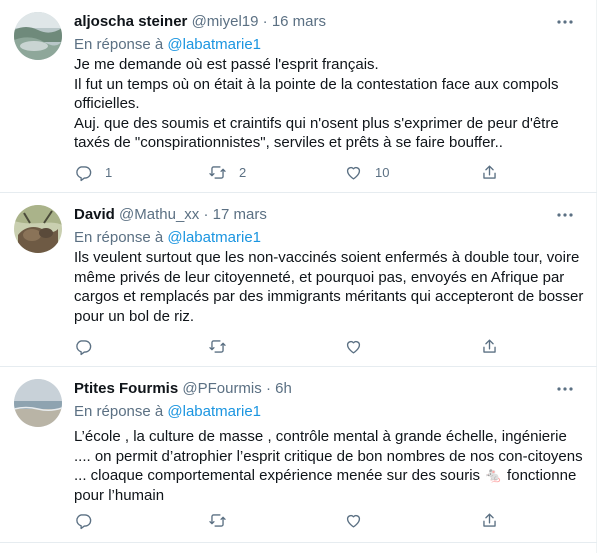  What do you see at coordinates (240, 214) in the screenshot?
I see `timestamp: 17 mars` at bounding box center [240, 214].